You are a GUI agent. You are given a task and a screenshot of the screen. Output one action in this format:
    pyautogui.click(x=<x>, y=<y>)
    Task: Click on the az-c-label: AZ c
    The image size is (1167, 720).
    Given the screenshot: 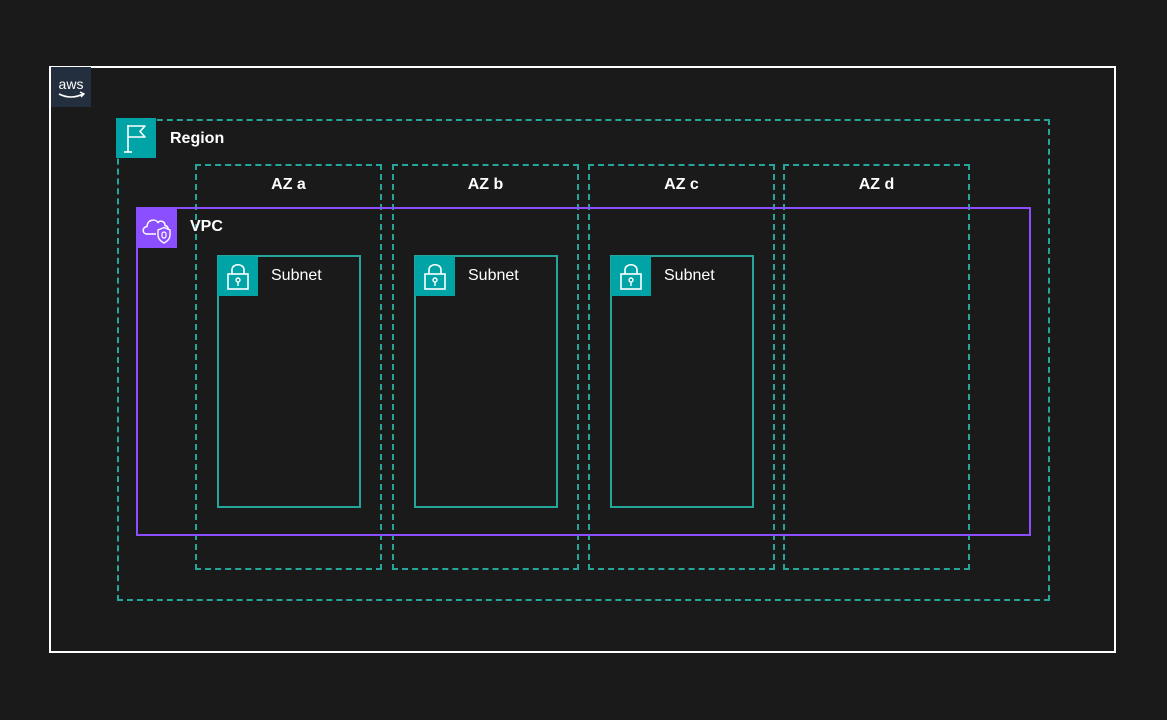 What is the action you would take?
    pyautogui.click(x=681, y=184)
    